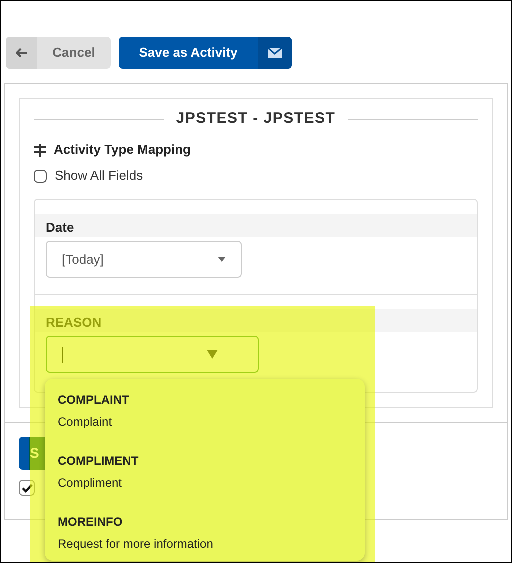 The height and width of the screenshot is (563, 512). Describe the element at coordinates (211, 533) in the screenshot. I see `dropdown-option: MOREINFO Request for more information` at that location.